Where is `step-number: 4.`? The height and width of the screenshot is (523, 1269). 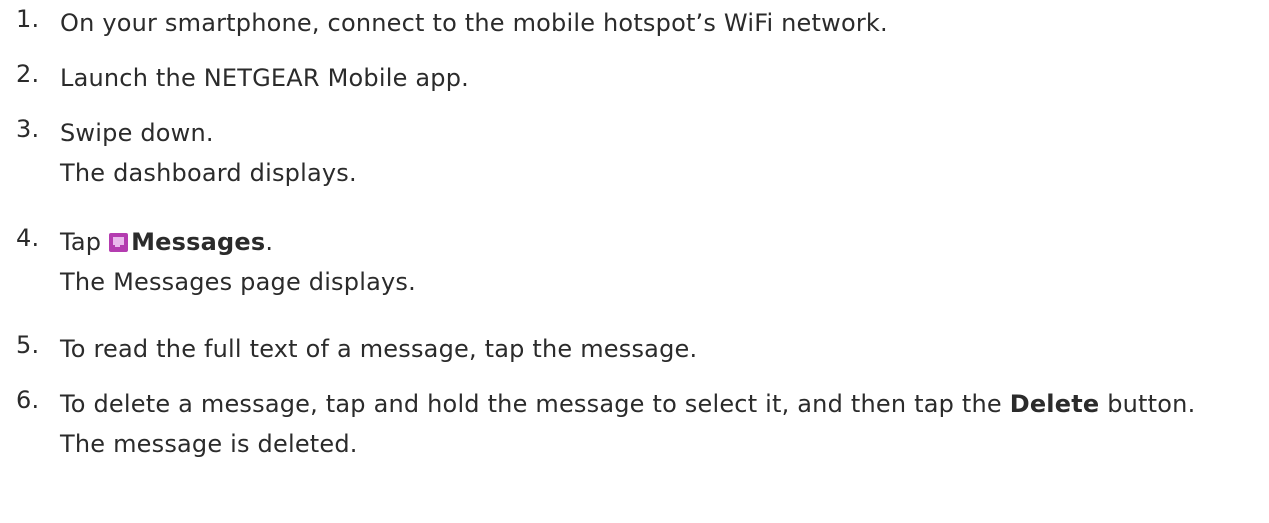 step-number: 4. is located at coordinates (28, 238).